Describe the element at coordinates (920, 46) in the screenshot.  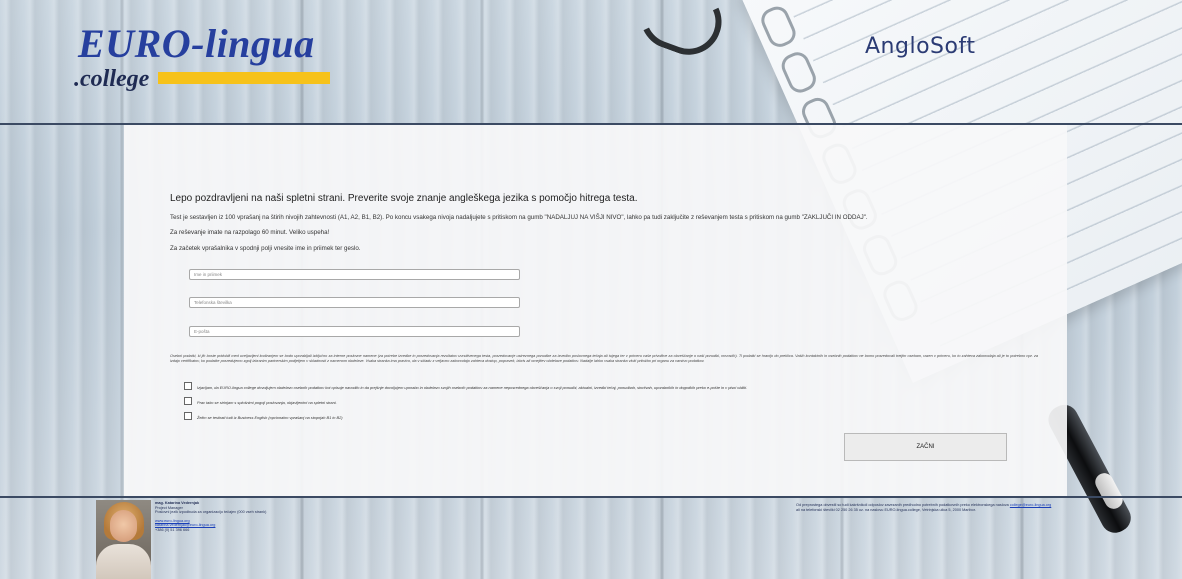
I see `anglosoft-logo: AngloSoft` at that location.